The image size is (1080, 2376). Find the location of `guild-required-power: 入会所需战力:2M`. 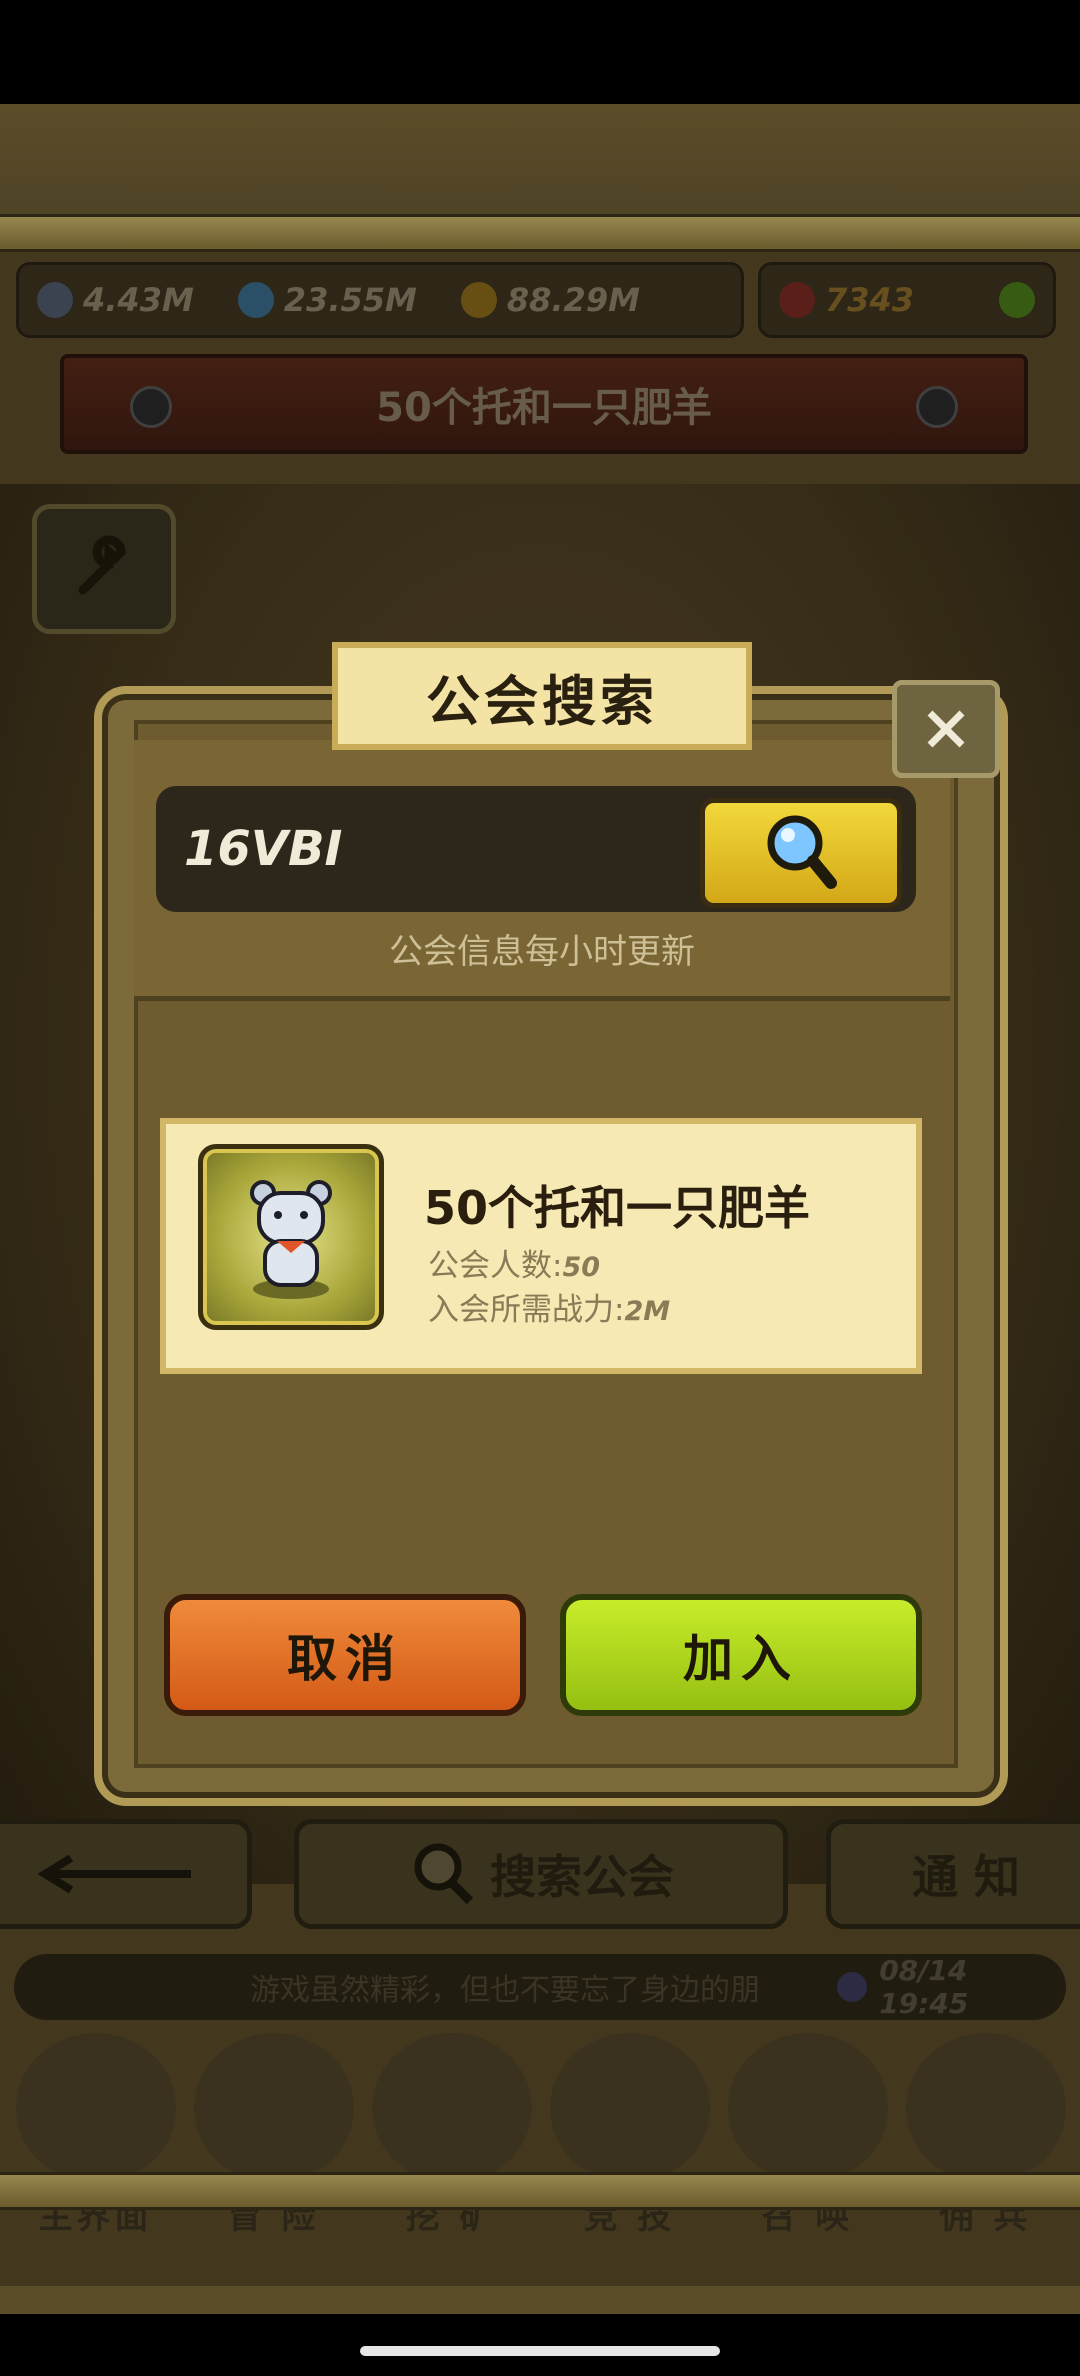

guild-required-power: 入会所需战力:2M is located at coordinates (549, 1310).